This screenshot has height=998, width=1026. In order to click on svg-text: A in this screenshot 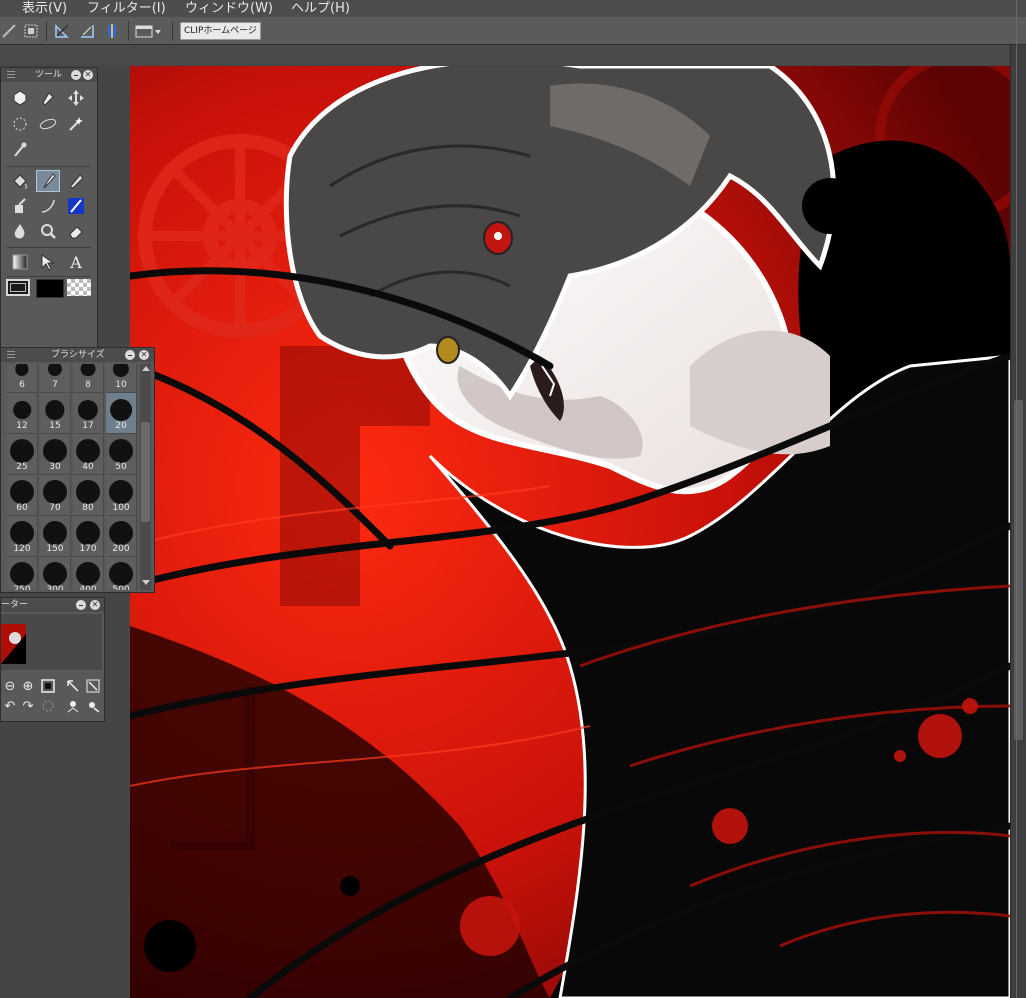, I will do `click(75, 262)`.